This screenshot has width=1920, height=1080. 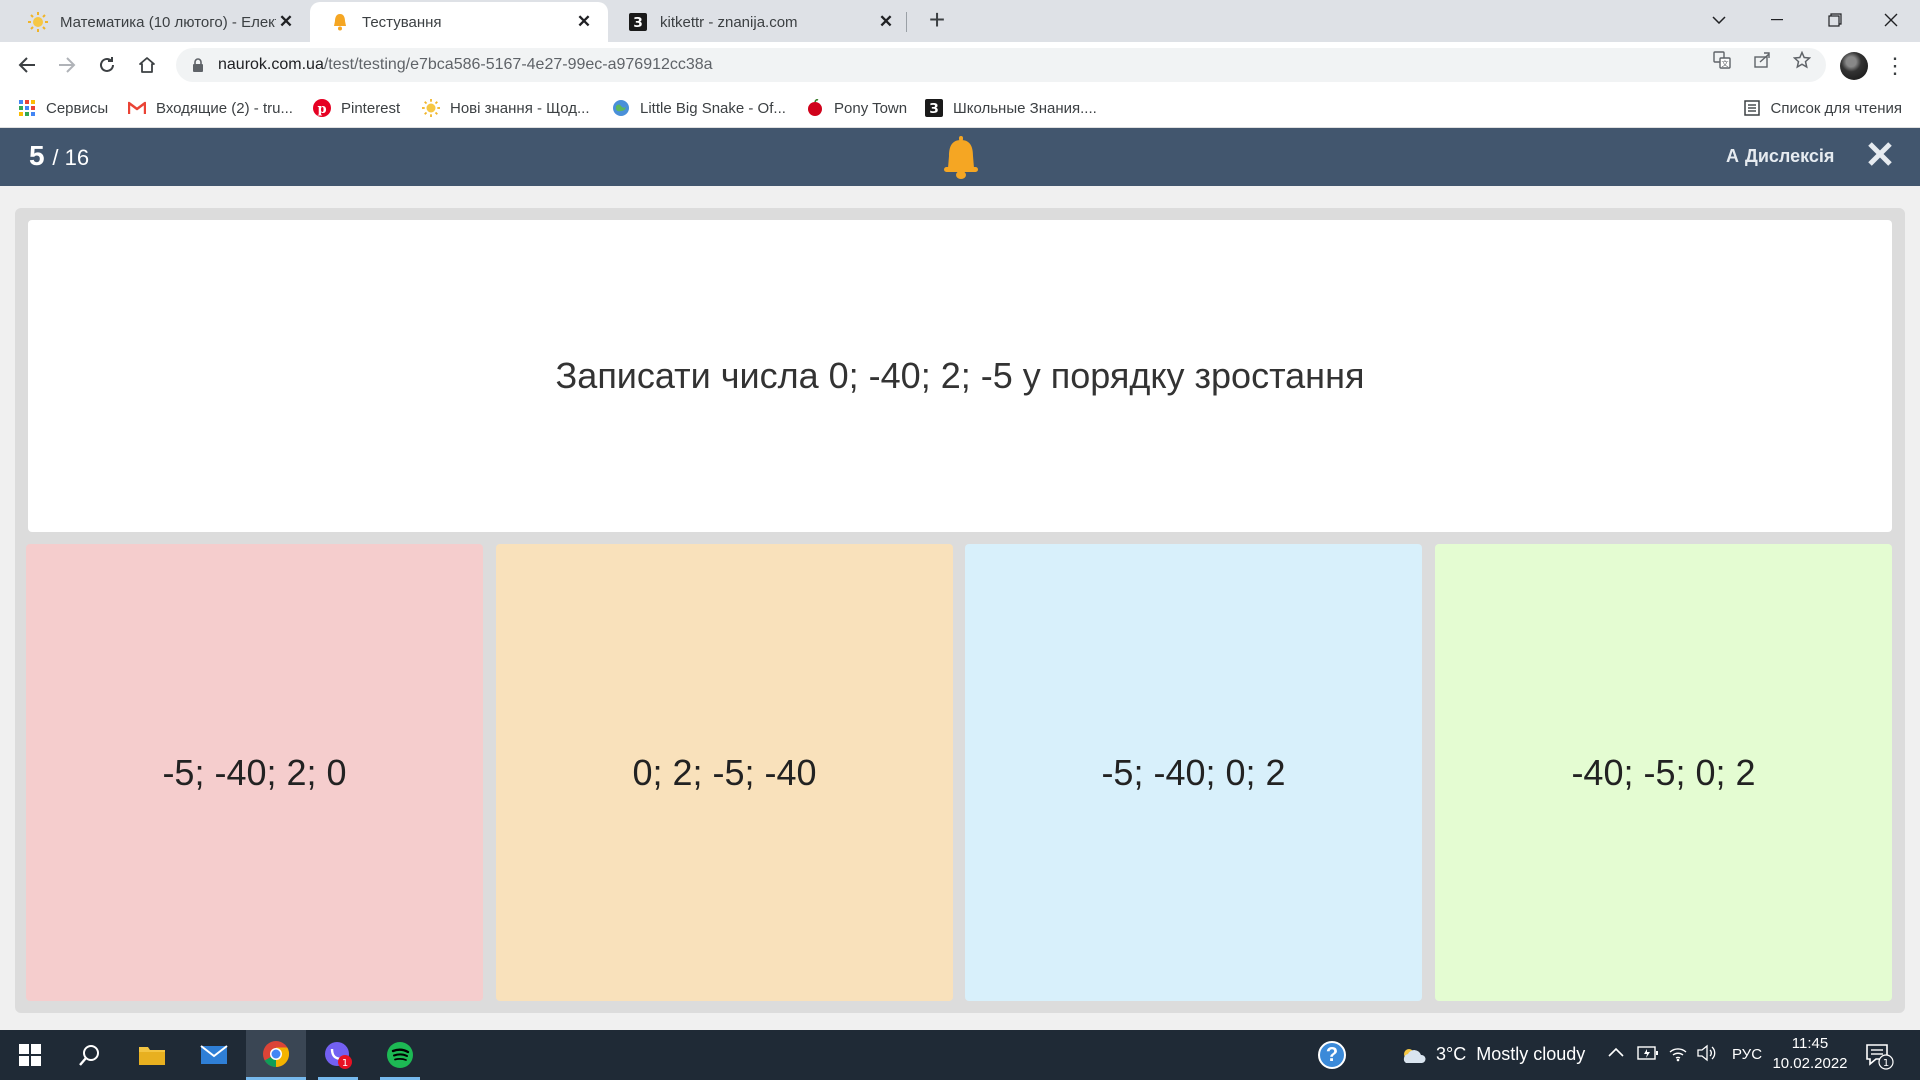 I want to click on spotify-taskbar-icon, so click(x=400, y=1055).